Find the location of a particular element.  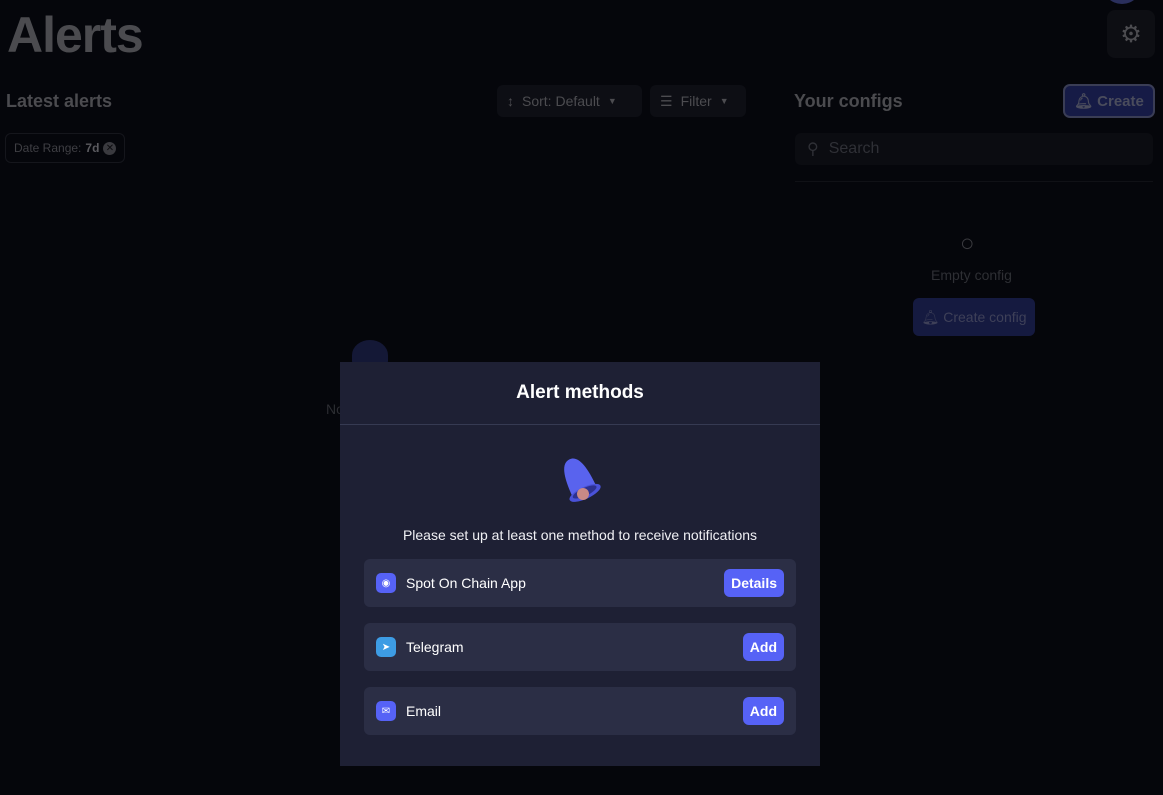

search-input: ⚲ Search is located at coordinates (974, 149).